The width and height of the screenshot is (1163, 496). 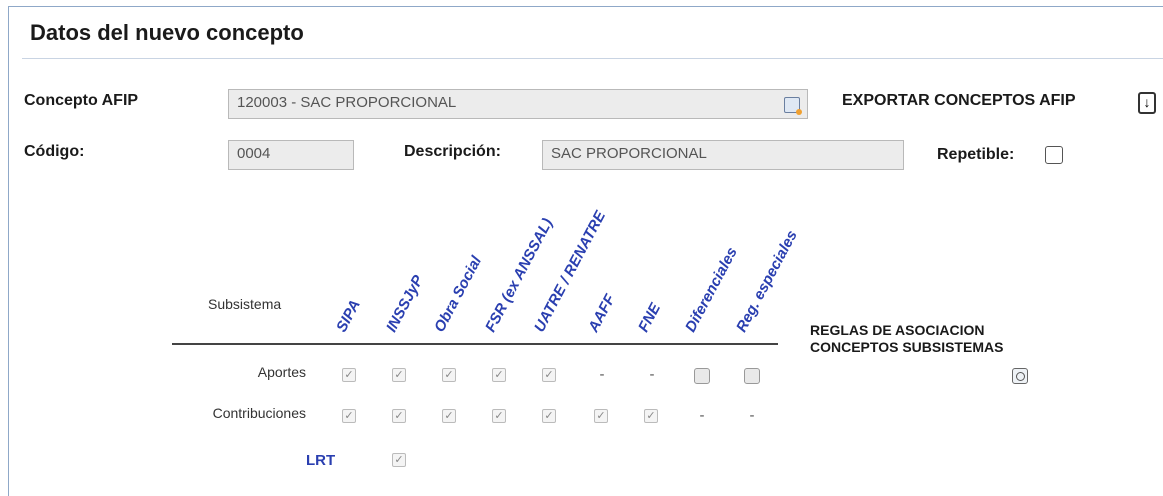 I want to click on row-label-contribuciones: Contribuciones, so click(x=259, y=413).